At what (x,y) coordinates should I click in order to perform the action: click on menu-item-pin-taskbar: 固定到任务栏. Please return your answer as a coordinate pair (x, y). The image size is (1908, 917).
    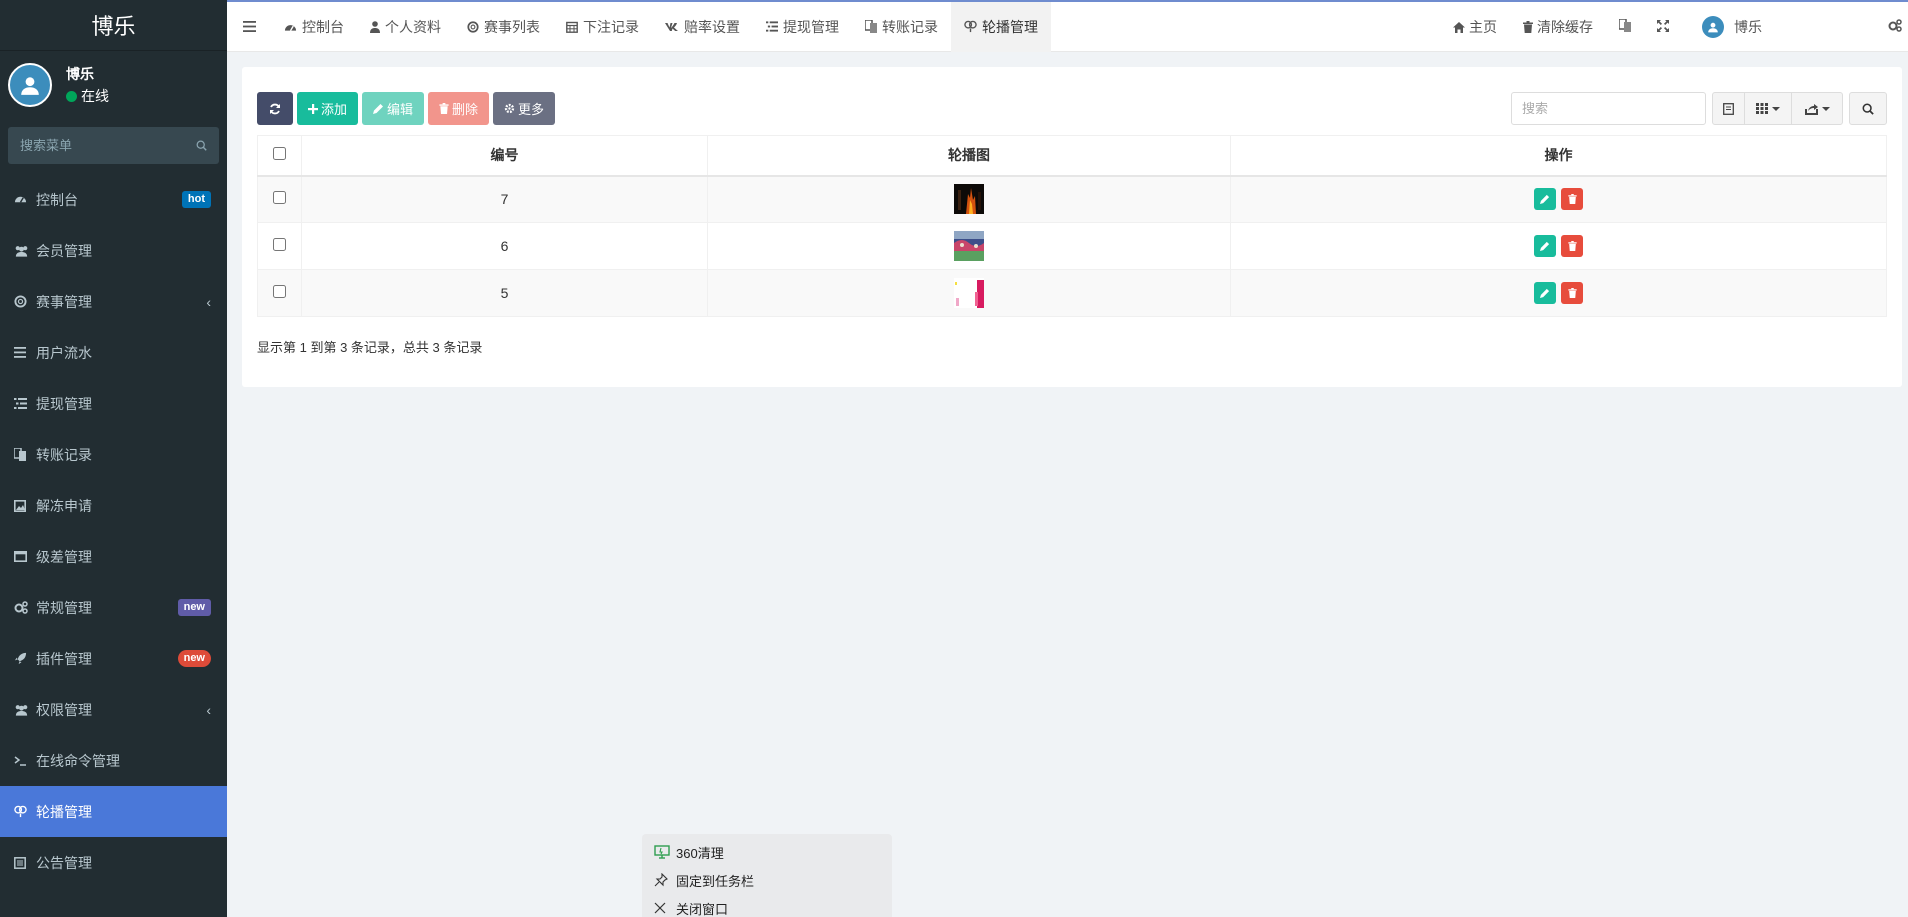
    Looking at the image, I should click on (767, 880).